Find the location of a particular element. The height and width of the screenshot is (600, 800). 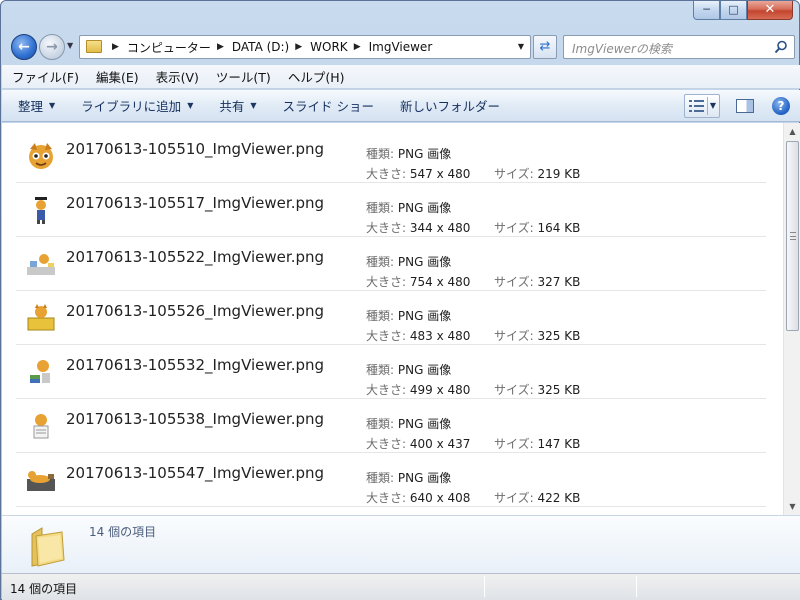

change-view-button: ▼ is located at coordinates (702, 106).